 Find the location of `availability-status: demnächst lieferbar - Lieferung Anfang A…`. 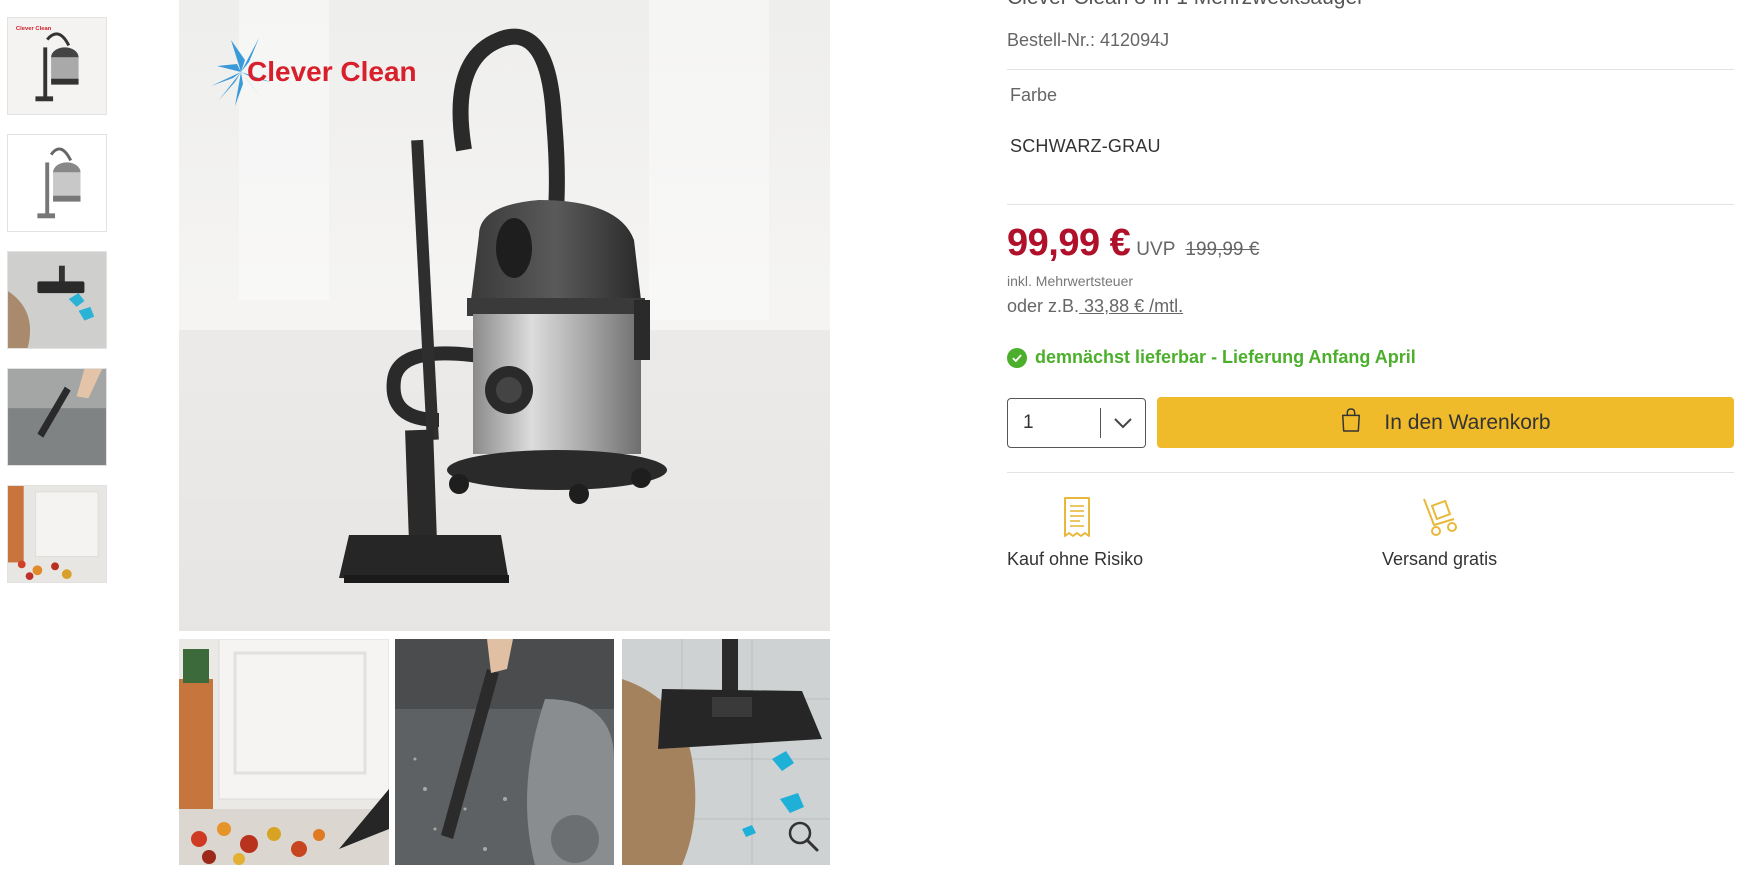

availability-status: demnächst lieferbar - Lieferung Anfang A… is located at coordinates (1211, 357).